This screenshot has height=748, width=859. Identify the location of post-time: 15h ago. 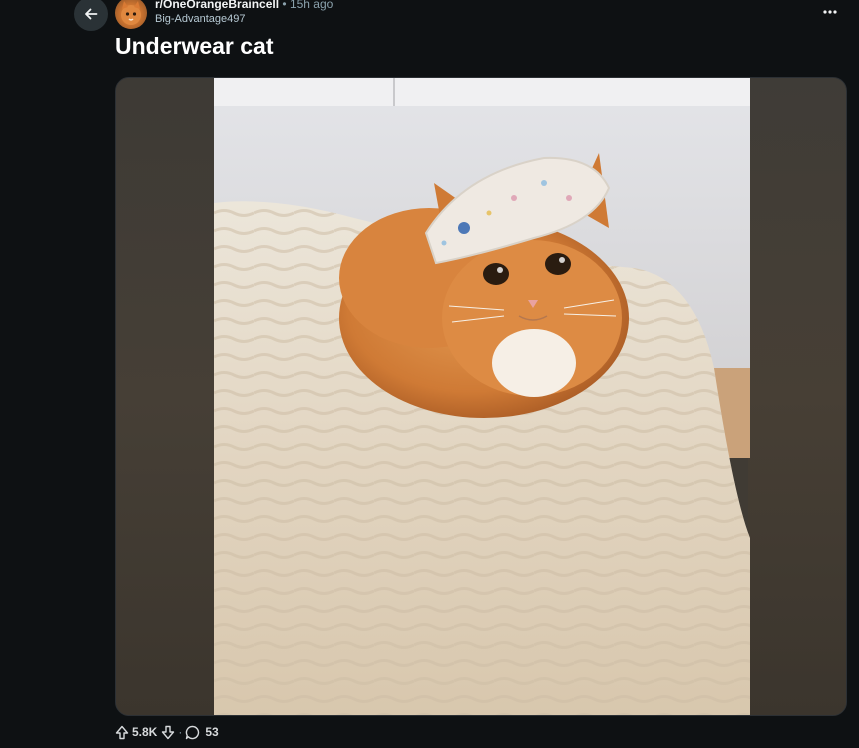
(311, 5).